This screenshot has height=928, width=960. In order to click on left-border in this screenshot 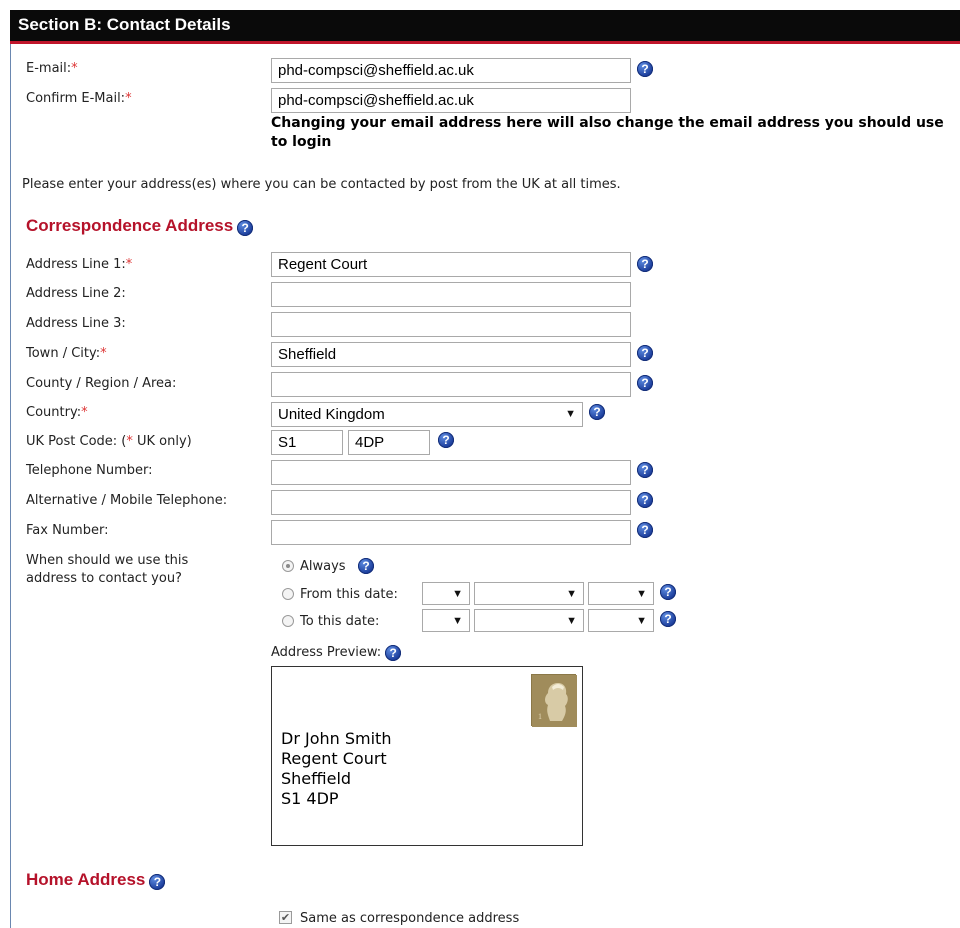, I will do `click(10, 486)`.